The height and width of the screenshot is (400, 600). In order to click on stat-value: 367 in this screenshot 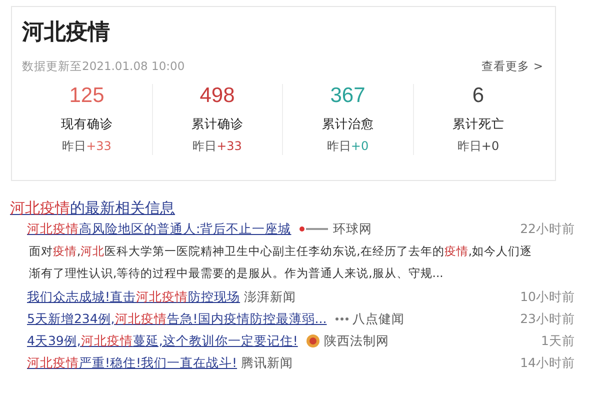, I will do `click(348, 96)`.